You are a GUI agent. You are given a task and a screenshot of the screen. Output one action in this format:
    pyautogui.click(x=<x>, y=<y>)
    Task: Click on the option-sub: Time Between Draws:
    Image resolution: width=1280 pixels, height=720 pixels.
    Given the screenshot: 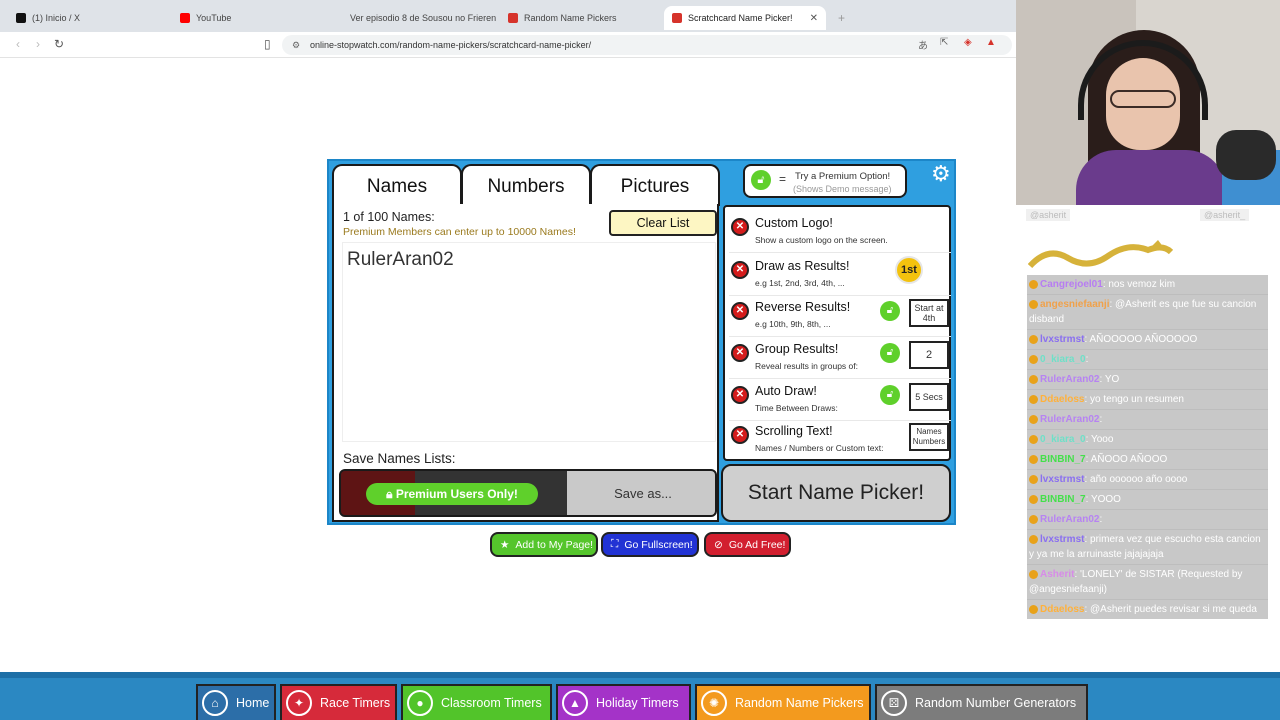 What is the action you would take?
    pyautogui.click(x=796, y=408)
    